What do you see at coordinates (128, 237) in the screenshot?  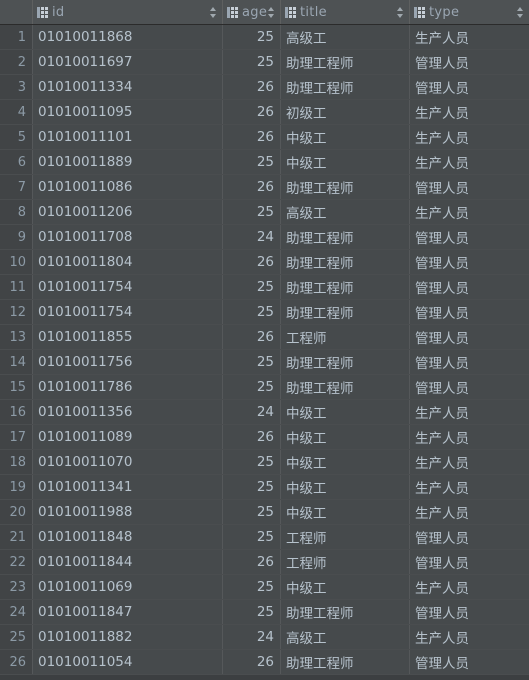 I see `cell-id: 01010011708` at bounding box center [128, 237].